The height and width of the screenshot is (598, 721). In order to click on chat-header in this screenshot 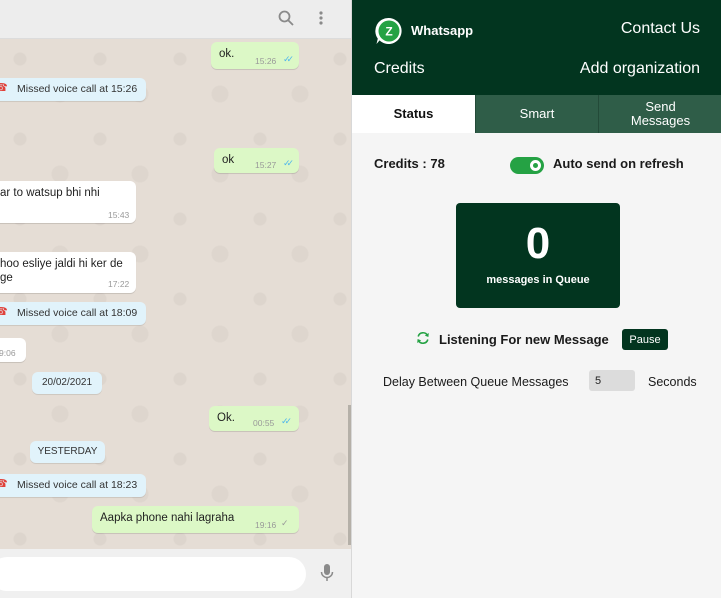, I will do `click(175, 19)`.